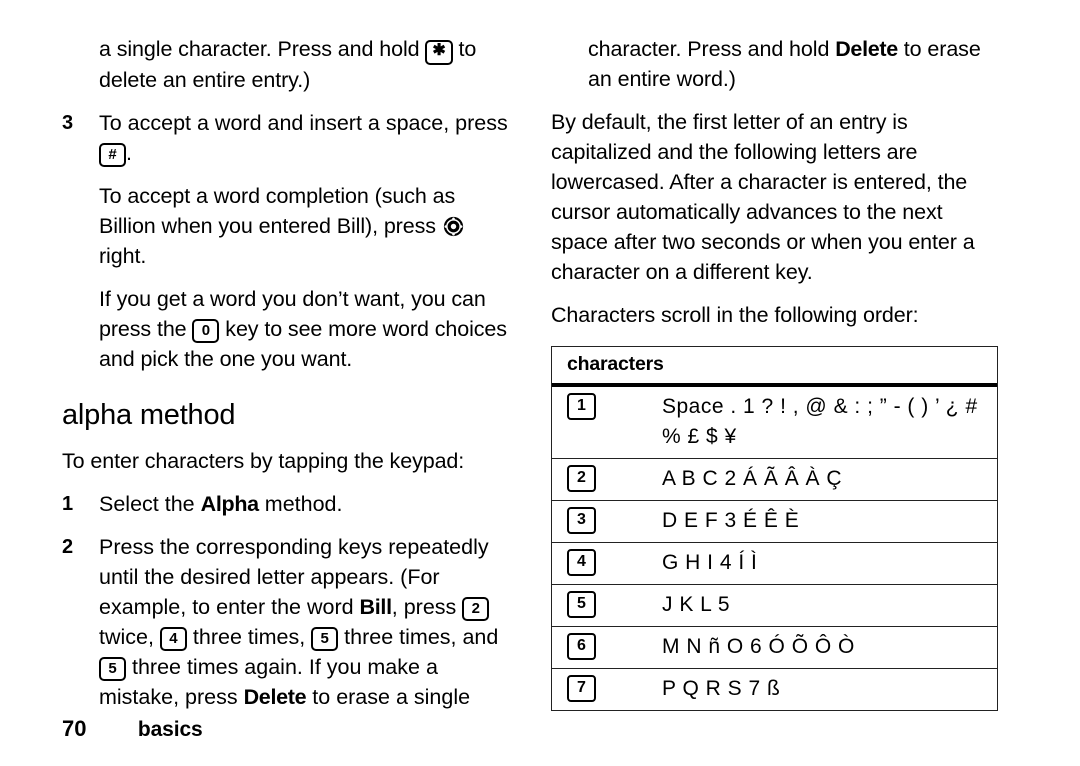 This screenshot has width=1080, height=766. What do you see at coordinates (262, 49) in the screenshot?
I see `text-run: a single character. Press and hold` at bounding box center [262, 49].